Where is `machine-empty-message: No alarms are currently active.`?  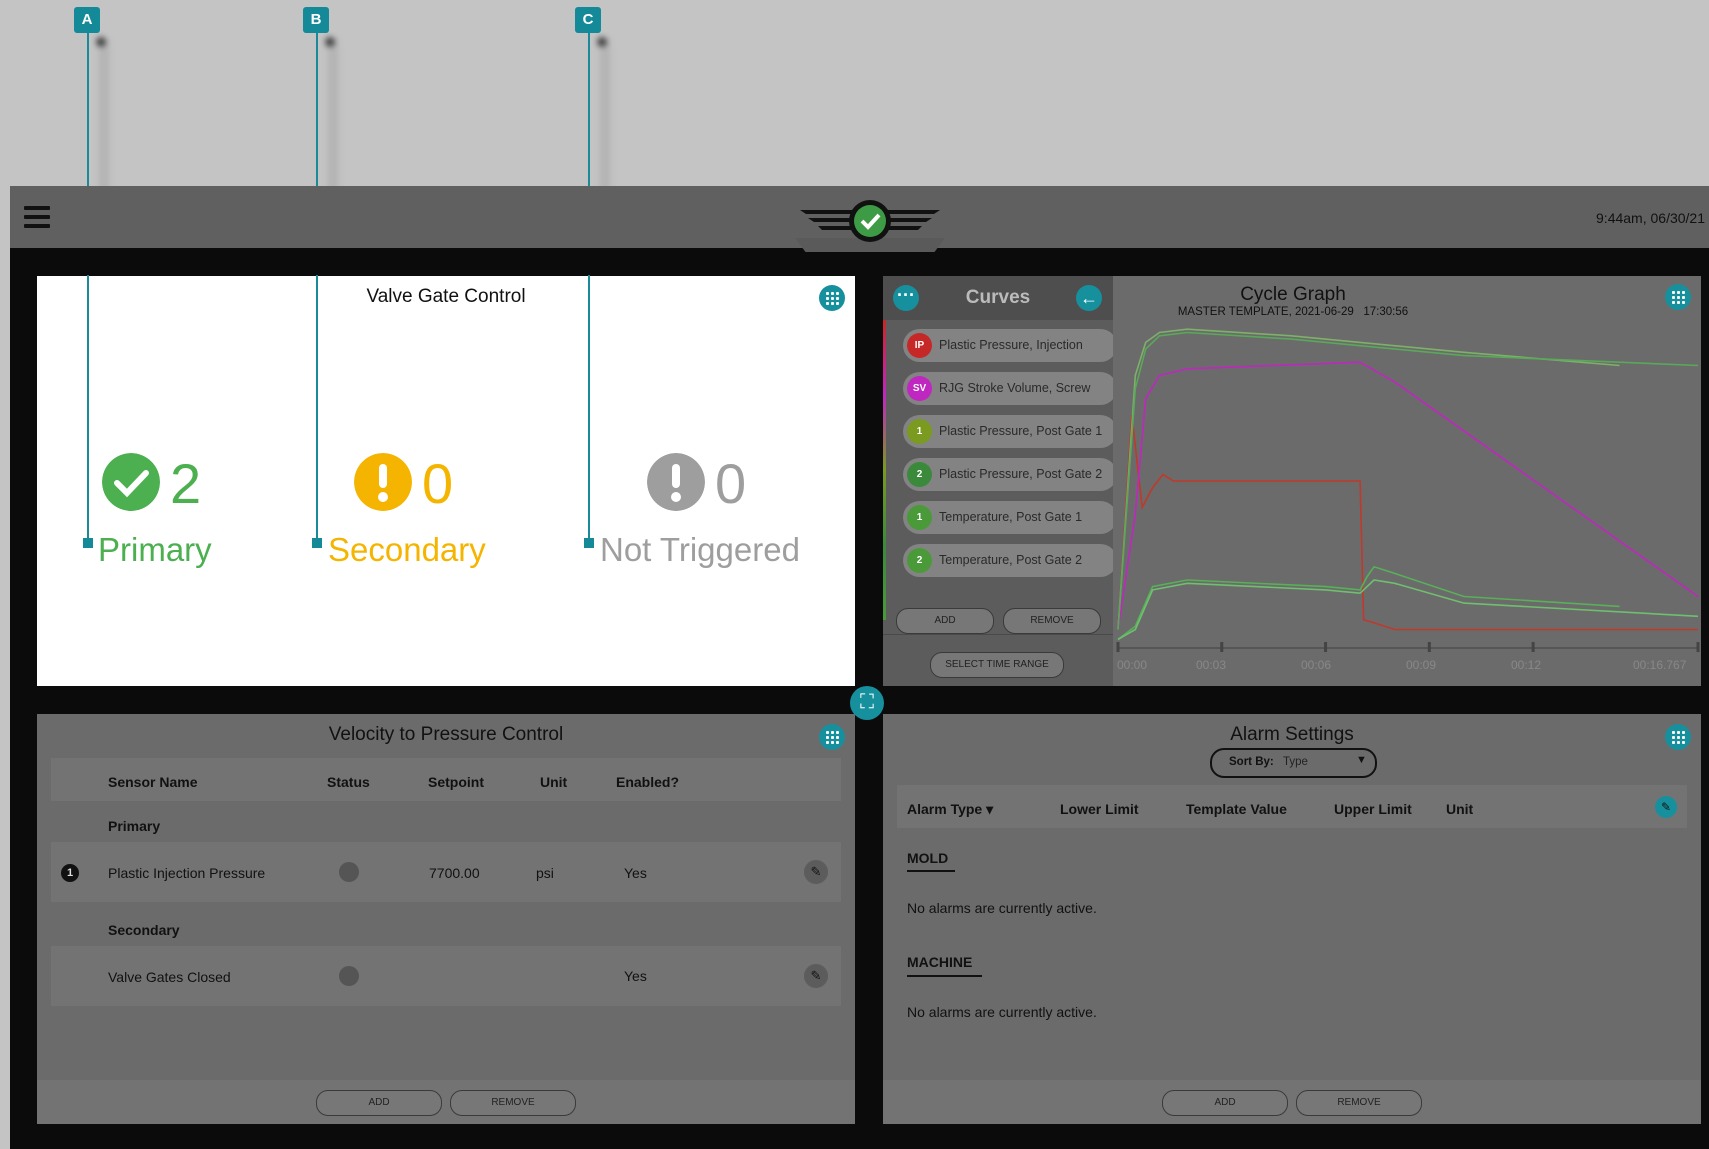
machine-empty-message: No alarms are currently active. is located at coordinates (1002, 1012).